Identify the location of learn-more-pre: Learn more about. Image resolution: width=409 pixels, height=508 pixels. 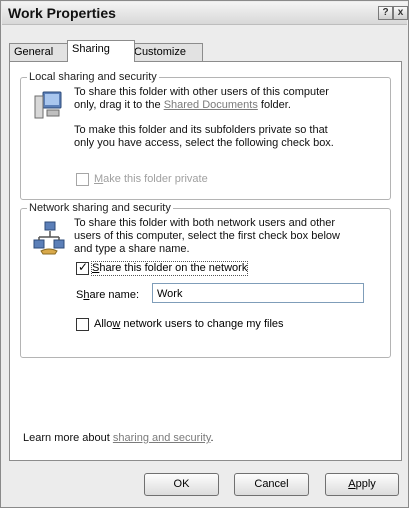
(68, 438).